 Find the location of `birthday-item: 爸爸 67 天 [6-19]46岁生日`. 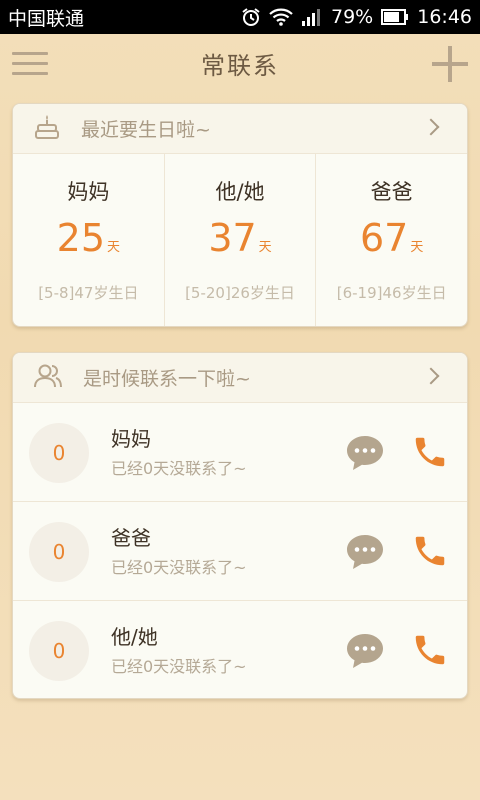

birthday-item: 爸爸 67 天 [6-19]46岁生日 is located at coordinates (391, 240).